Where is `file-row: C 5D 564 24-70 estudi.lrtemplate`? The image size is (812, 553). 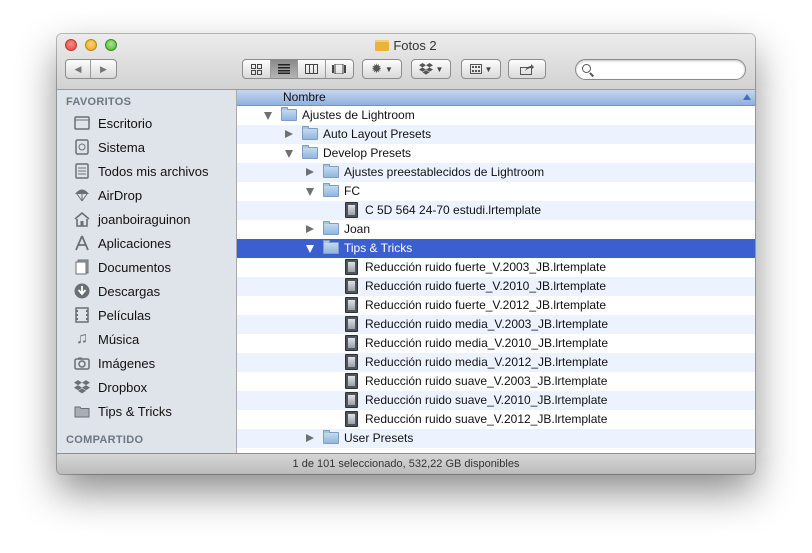 file-row: C 5D 564 24-70 estudi.lrtemplate is located at coordinates (496, 210).